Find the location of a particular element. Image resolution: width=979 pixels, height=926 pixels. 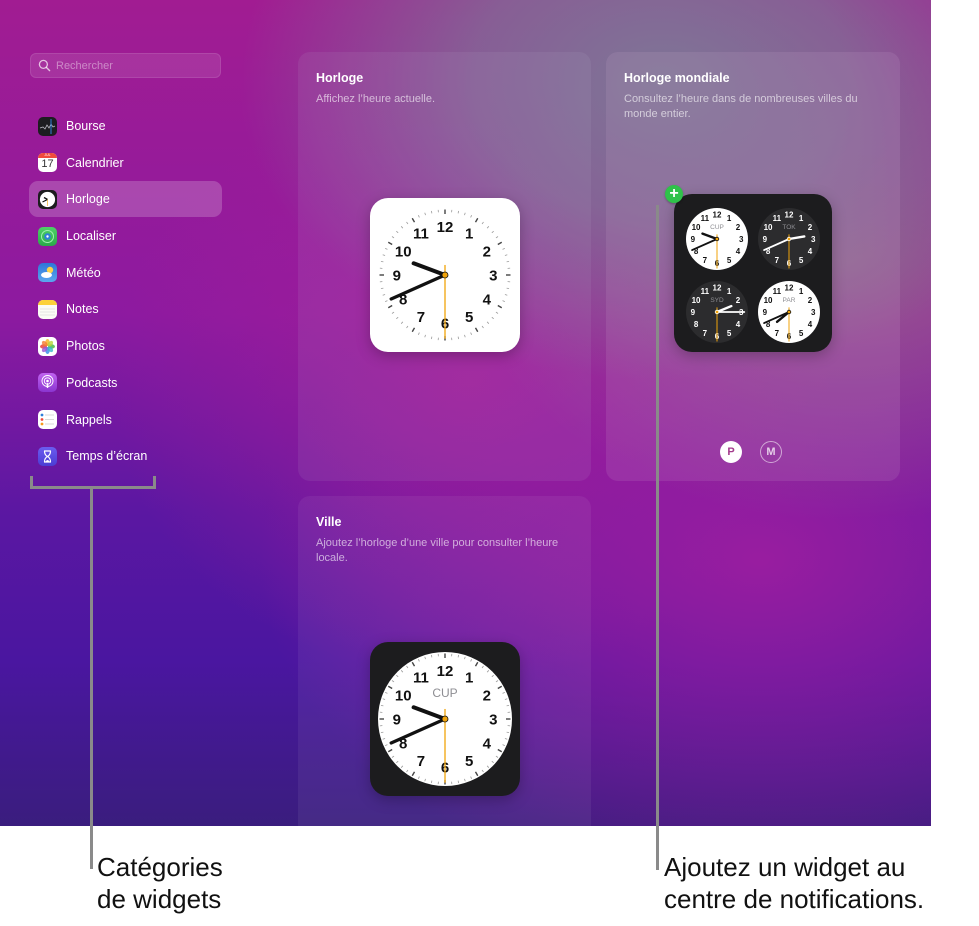

category-label: Localiser is located at coordinates (91, 236).